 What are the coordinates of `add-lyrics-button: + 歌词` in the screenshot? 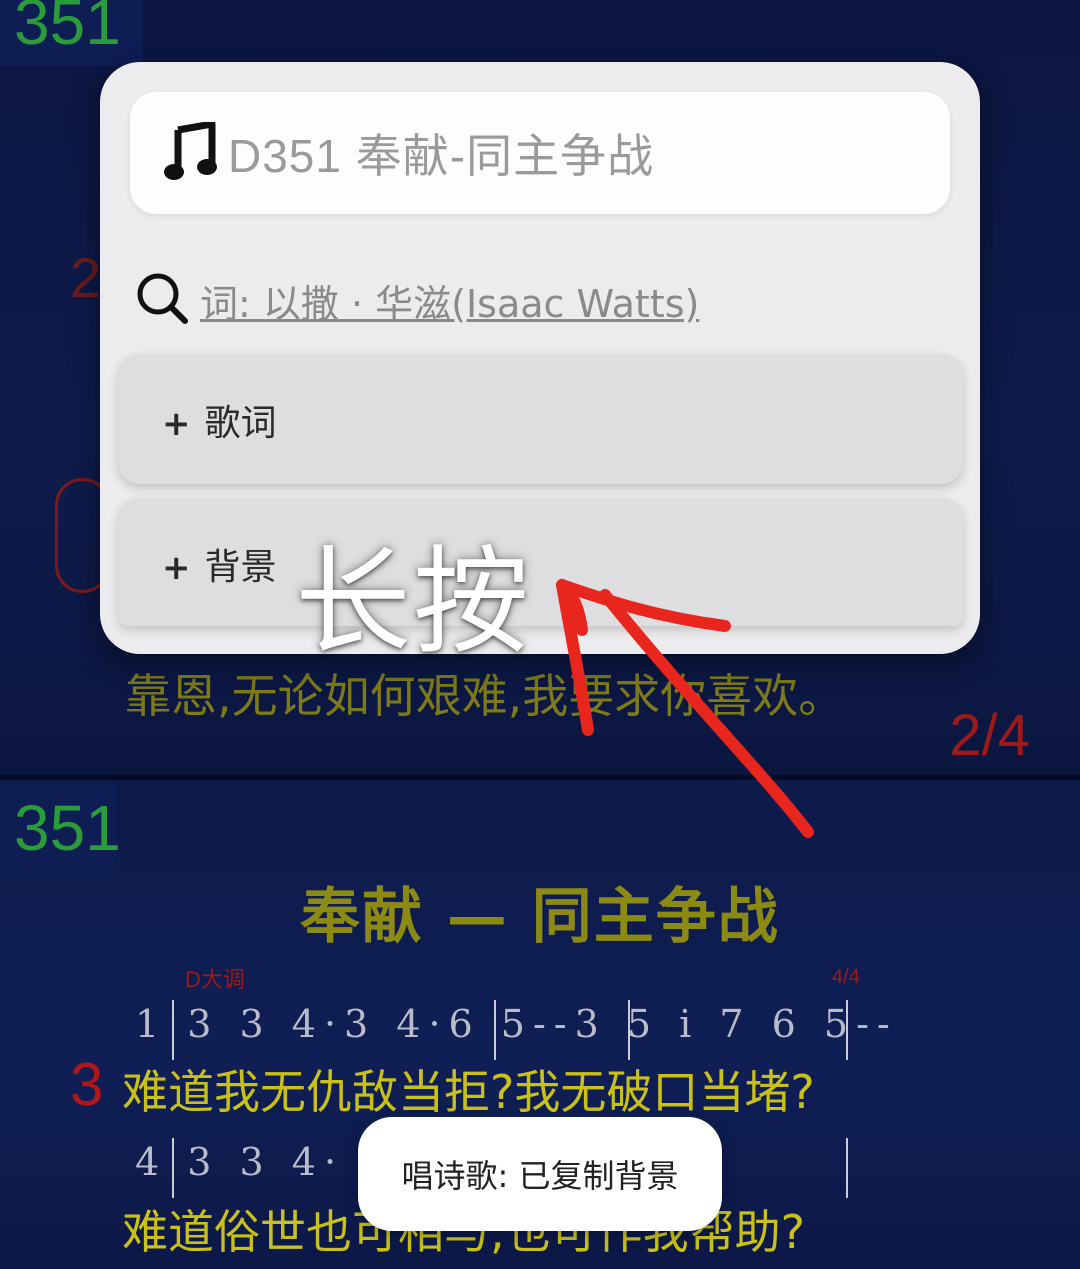 It's located at (540, 419).